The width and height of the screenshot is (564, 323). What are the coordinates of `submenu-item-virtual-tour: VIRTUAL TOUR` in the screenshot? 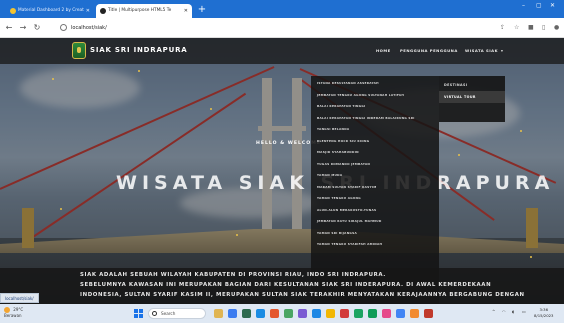 It's located at (472, 97).